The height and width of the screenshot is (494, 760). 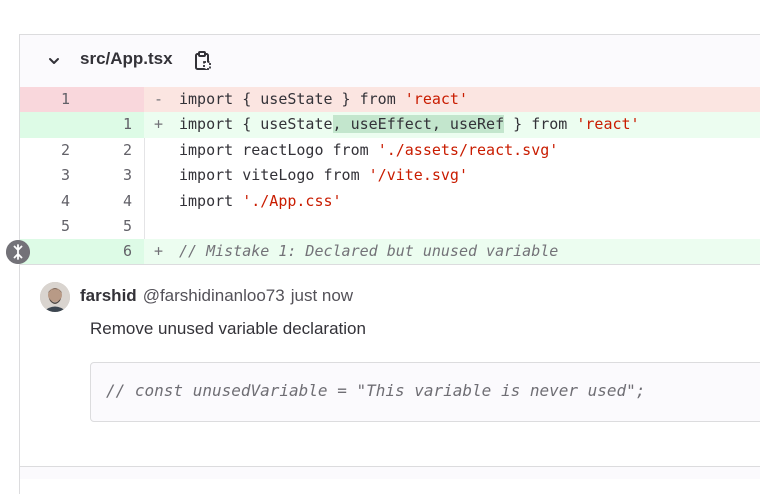 I want to click on code-text: import viteLogo from, so click(x=274, y=175).